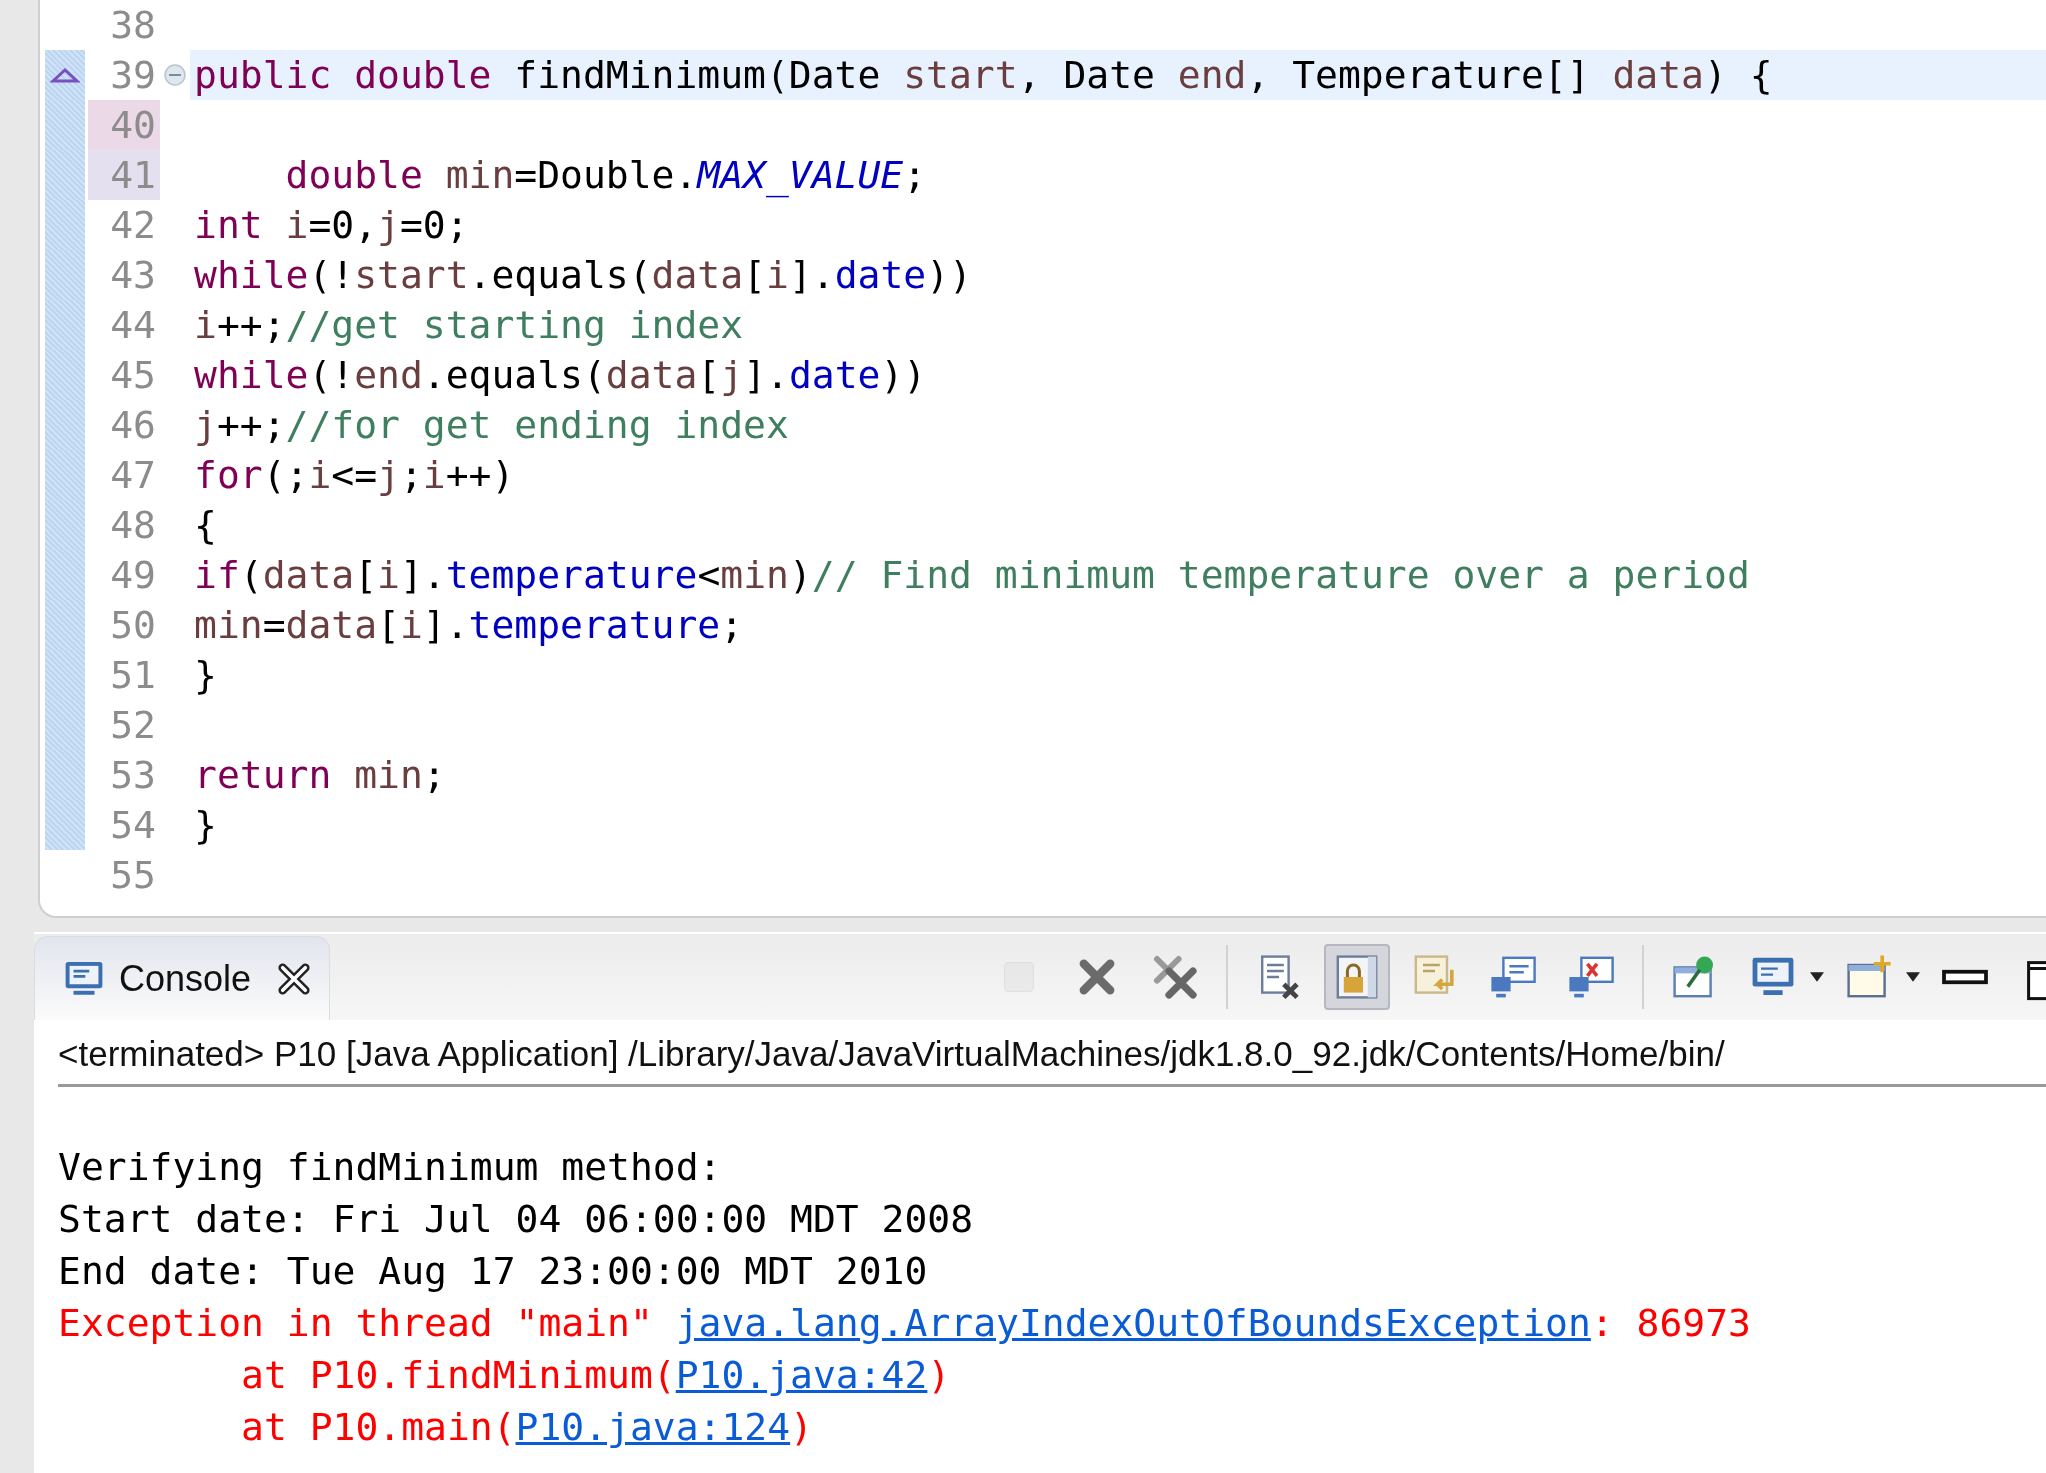 The height and width of the screenshot is (1473, 2046). What do you see at coordinates (133, 25) in the screenshot?
I see `line-number: 38` at bounding box center [133, 25].